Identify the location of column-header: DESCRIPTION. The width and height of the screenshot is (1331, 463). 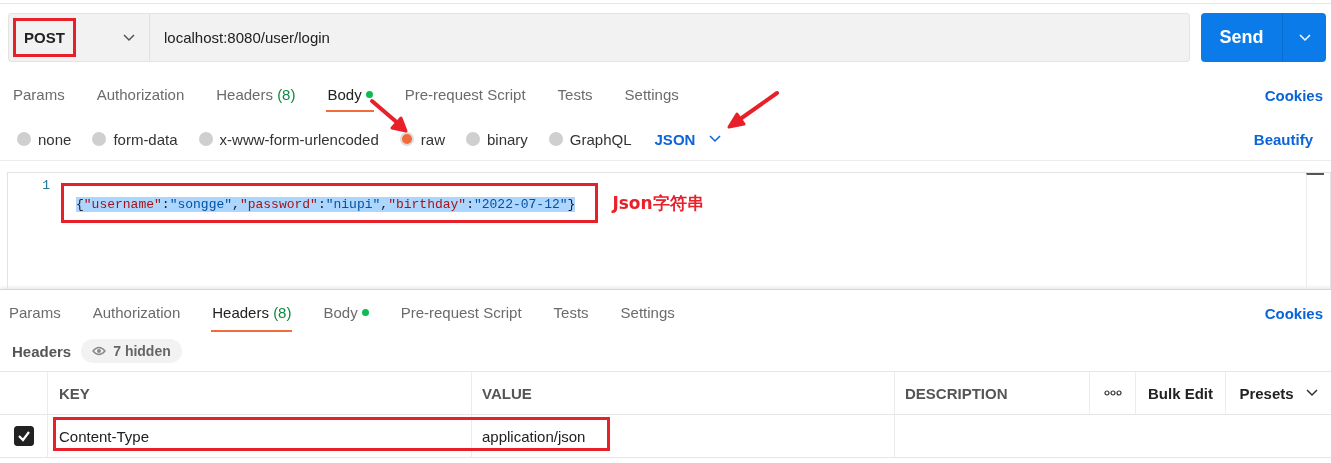
(992, 393).